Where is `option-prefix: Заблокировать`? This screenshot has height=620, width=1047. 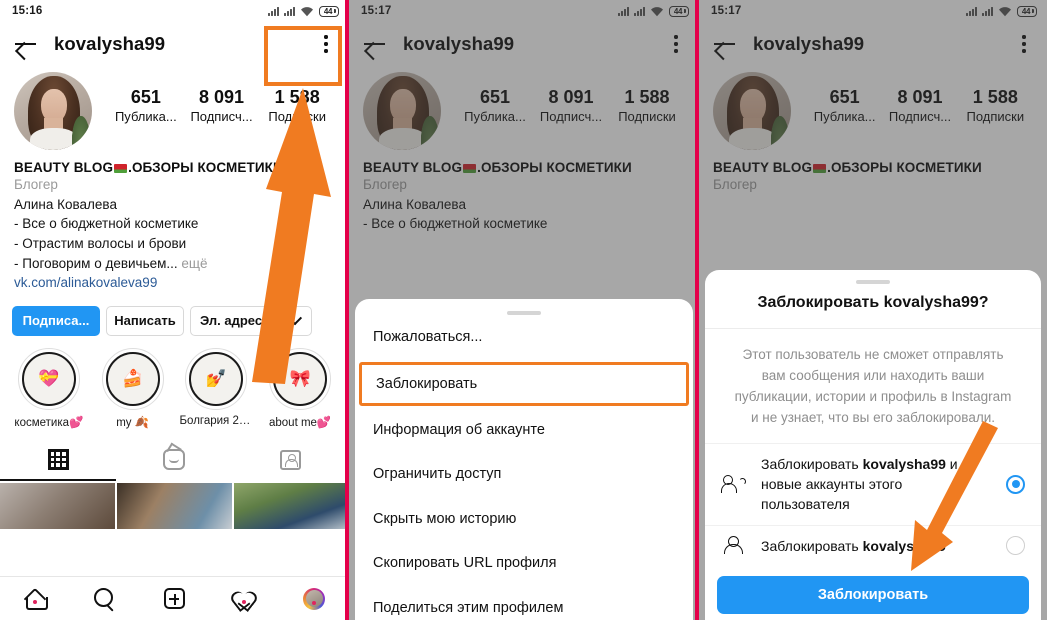 option-prefix: Заблокировать is located at coordinates (812, 463).